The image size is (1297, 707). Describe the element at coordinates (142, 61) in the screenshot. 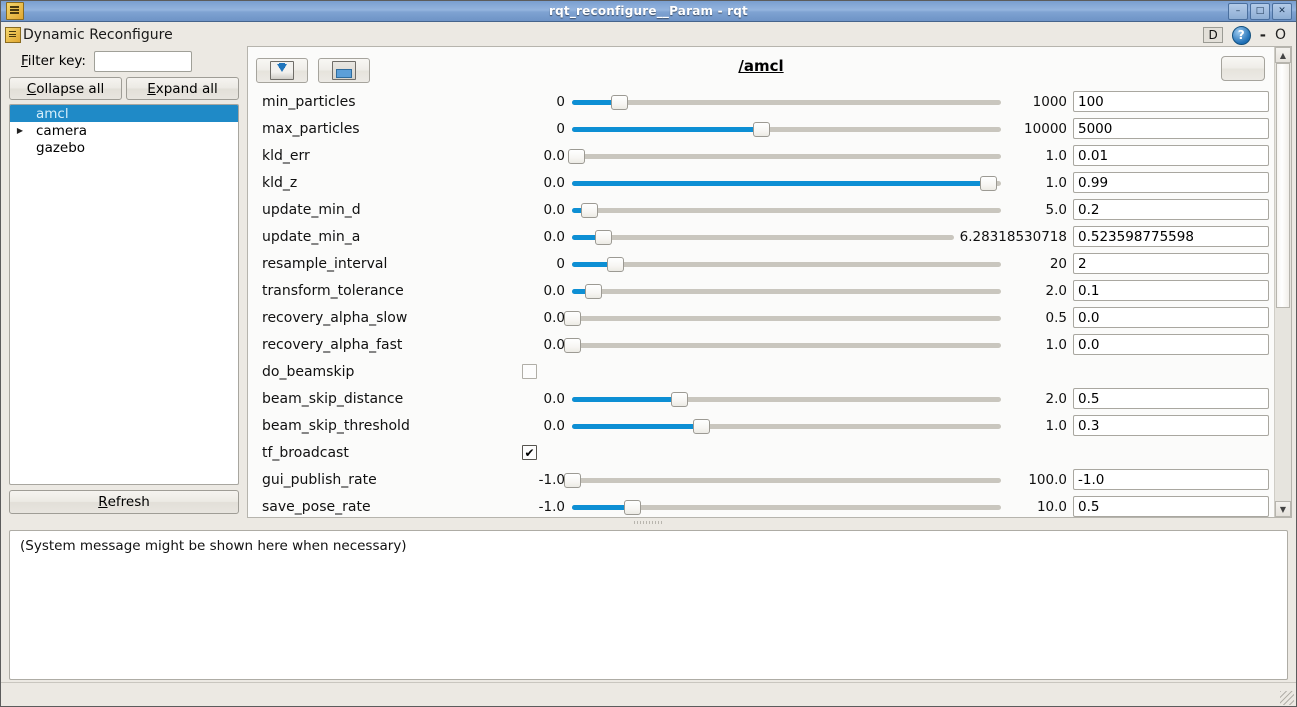

I see `filter-key-input` at that location.